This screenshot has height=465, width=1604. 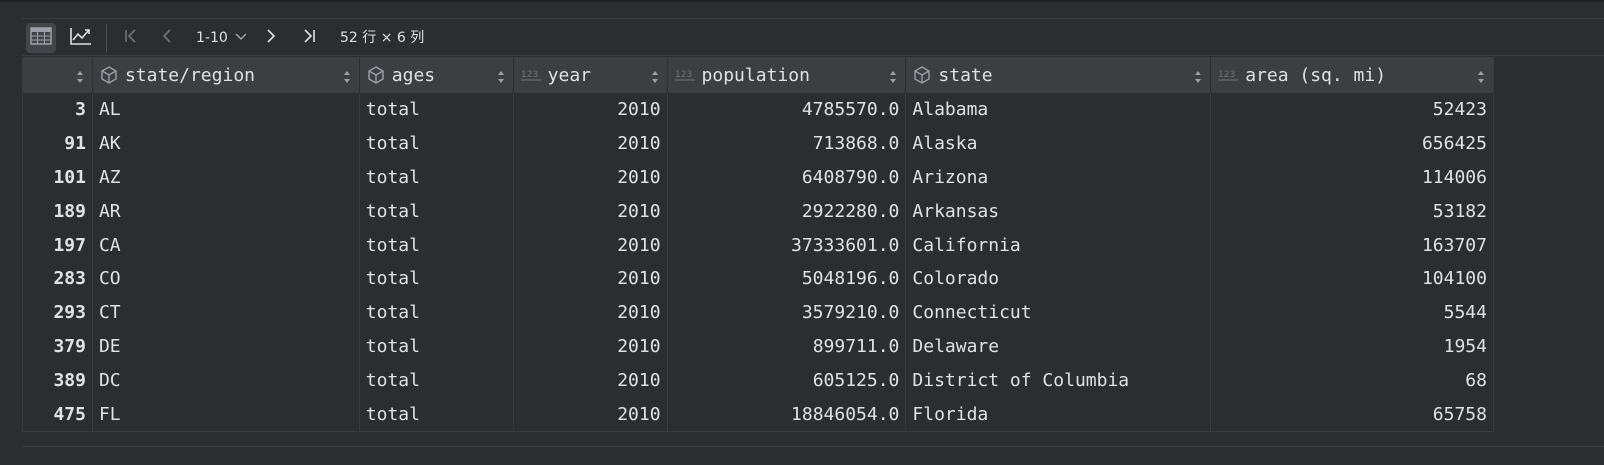 What do you see at coordinates (1059, 278) in the screenshot?
I see `cell-state: Colorado` at bounding box center [1059, 278].